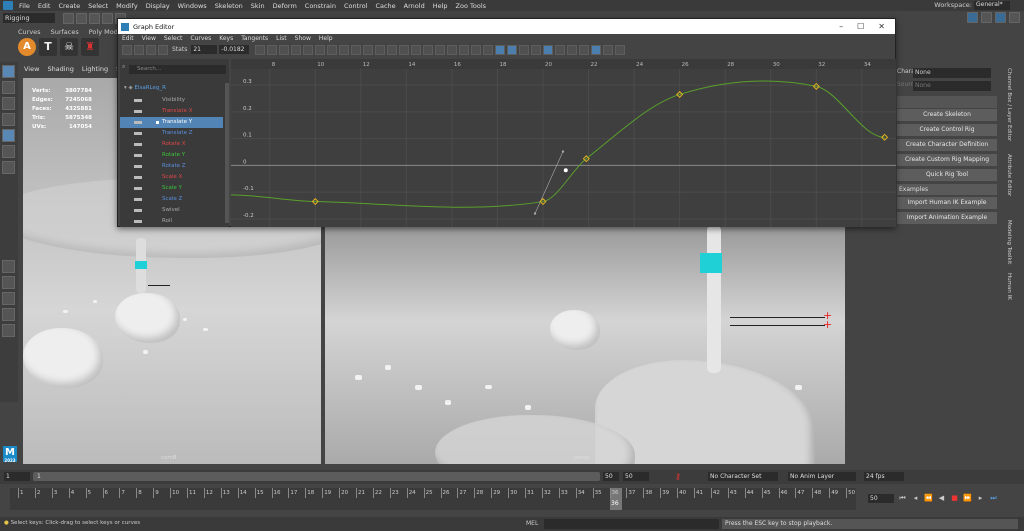 The height and width of the screenshot is (531, 1024). Describe the element at coordinates (69, 6) in the screenshot. I see `menu-create: Create` at that location.